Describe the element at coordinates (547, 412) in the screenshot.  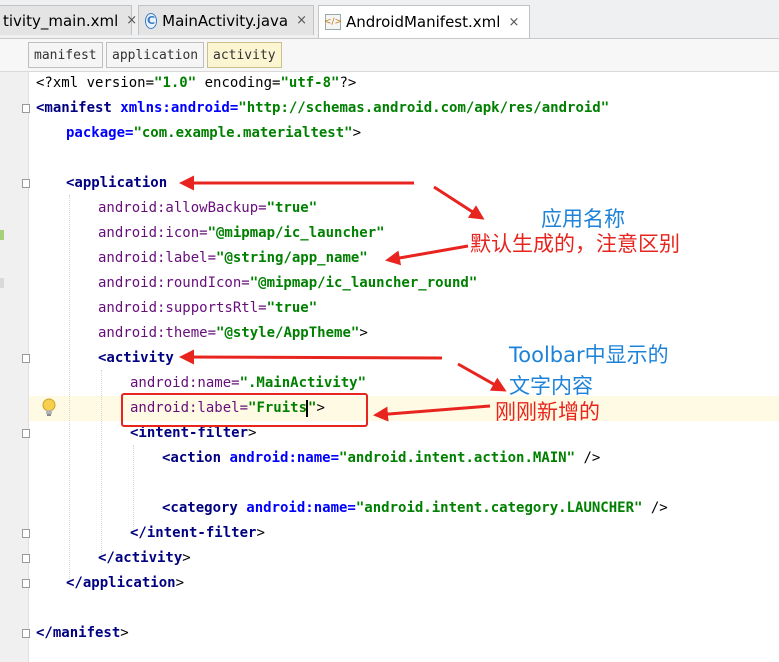
I see `annotation-new-added: 刚刚新增的` at that location.